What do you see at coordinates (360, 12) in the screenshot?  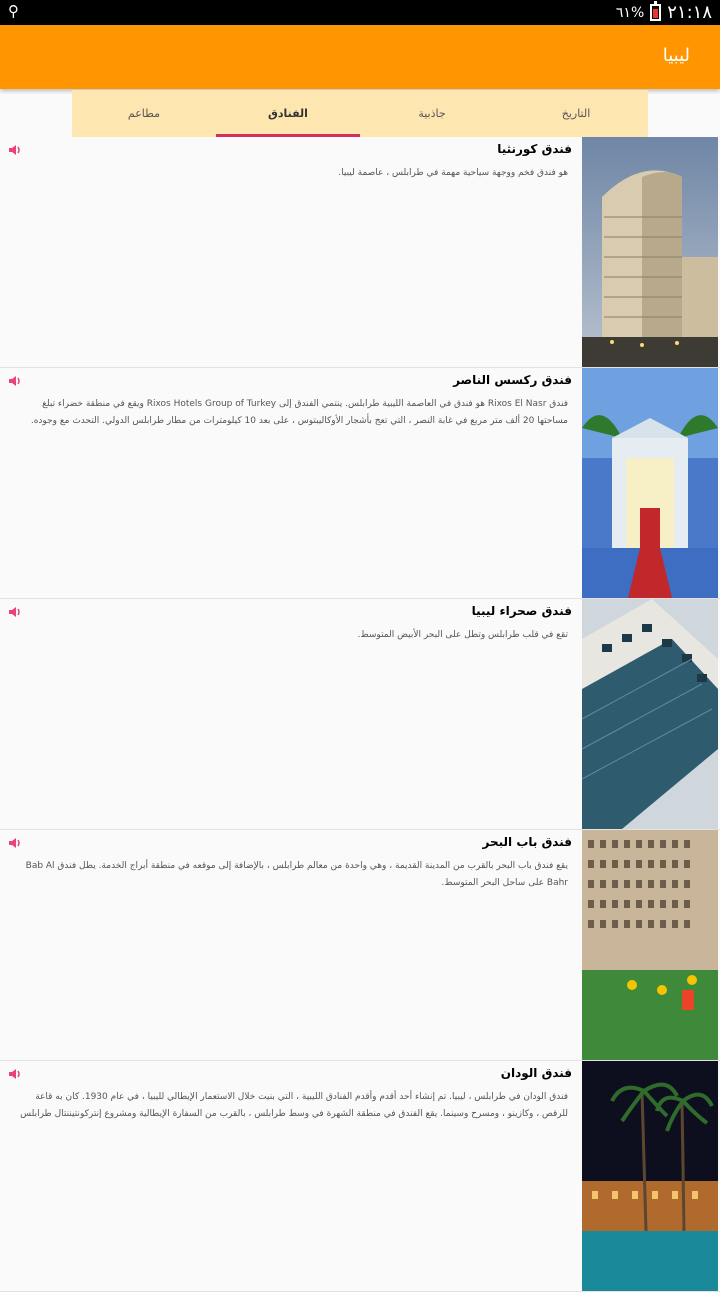 I see `status-bar: ⚲ ٦١% ٢١:١٨` at bounding box center [360, 12].